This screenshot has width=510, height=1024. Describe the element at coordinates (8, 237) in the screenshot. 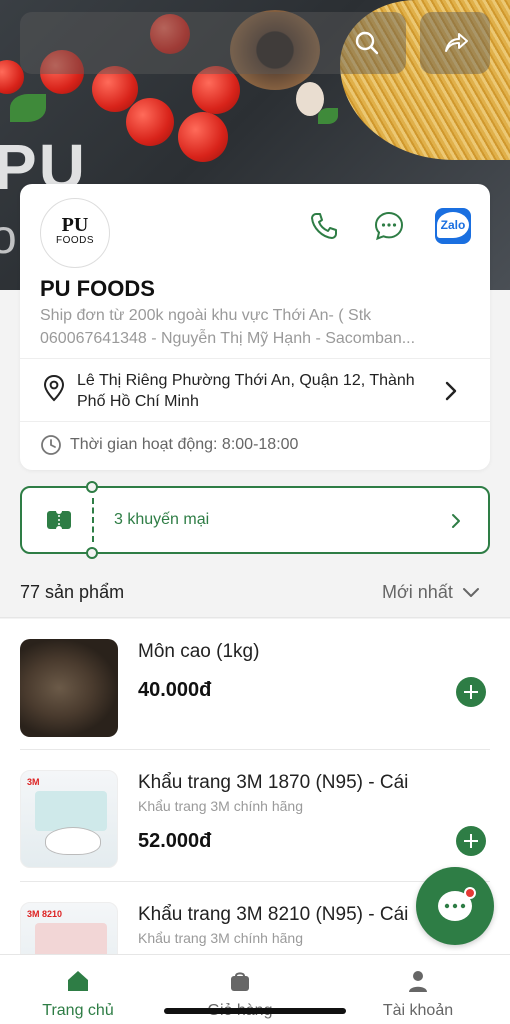

I see `cover-overlay-text: o` at that location.